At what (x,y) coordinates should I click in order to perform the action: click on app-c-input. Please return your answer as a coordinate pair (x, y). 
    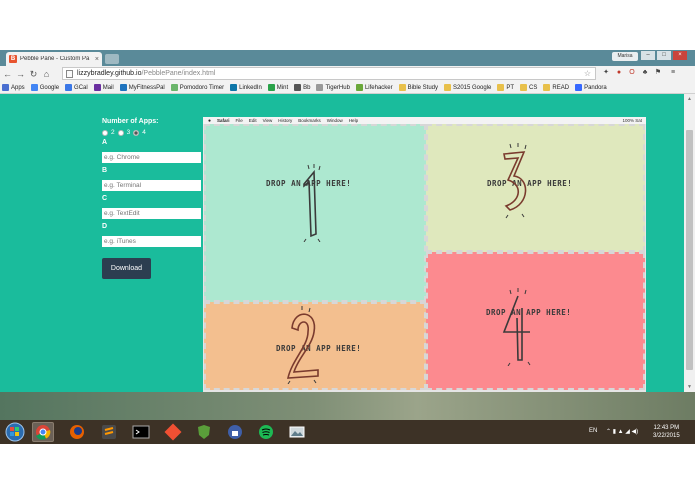
    Looking at the image, I should click on (151, 213).